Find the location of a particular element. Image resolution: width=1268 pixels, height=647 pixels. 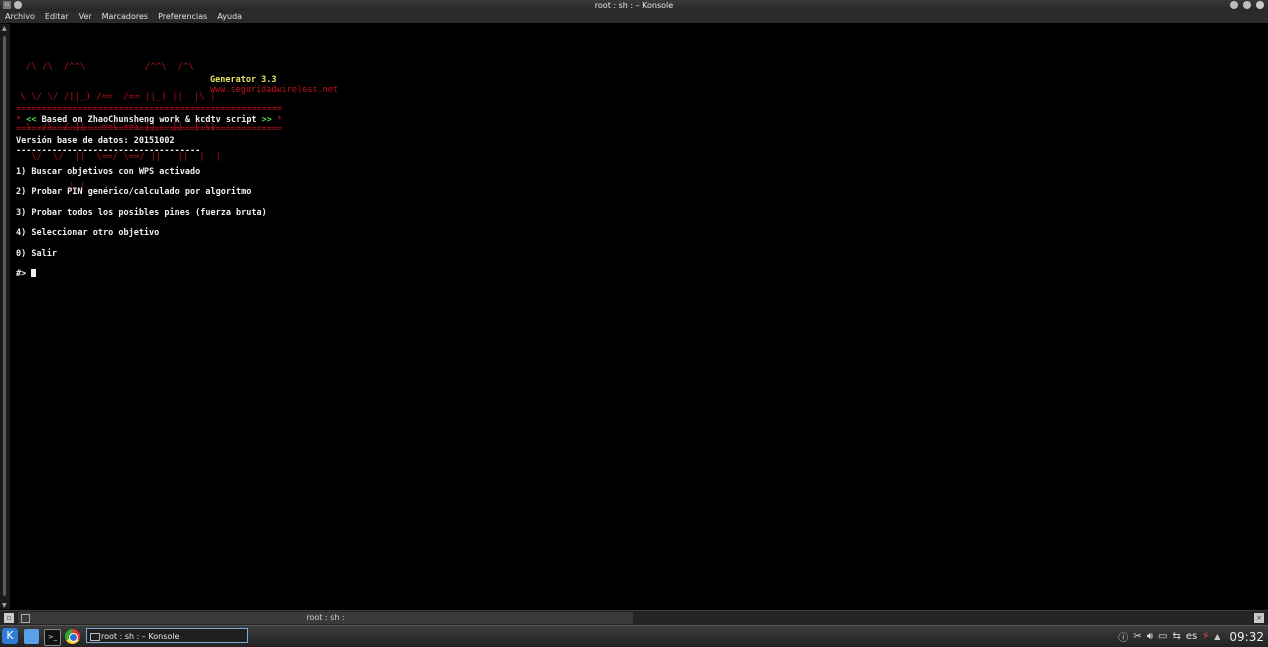

db-version: Versión base de datos: 20151002 is located at coordinates (95, 141).